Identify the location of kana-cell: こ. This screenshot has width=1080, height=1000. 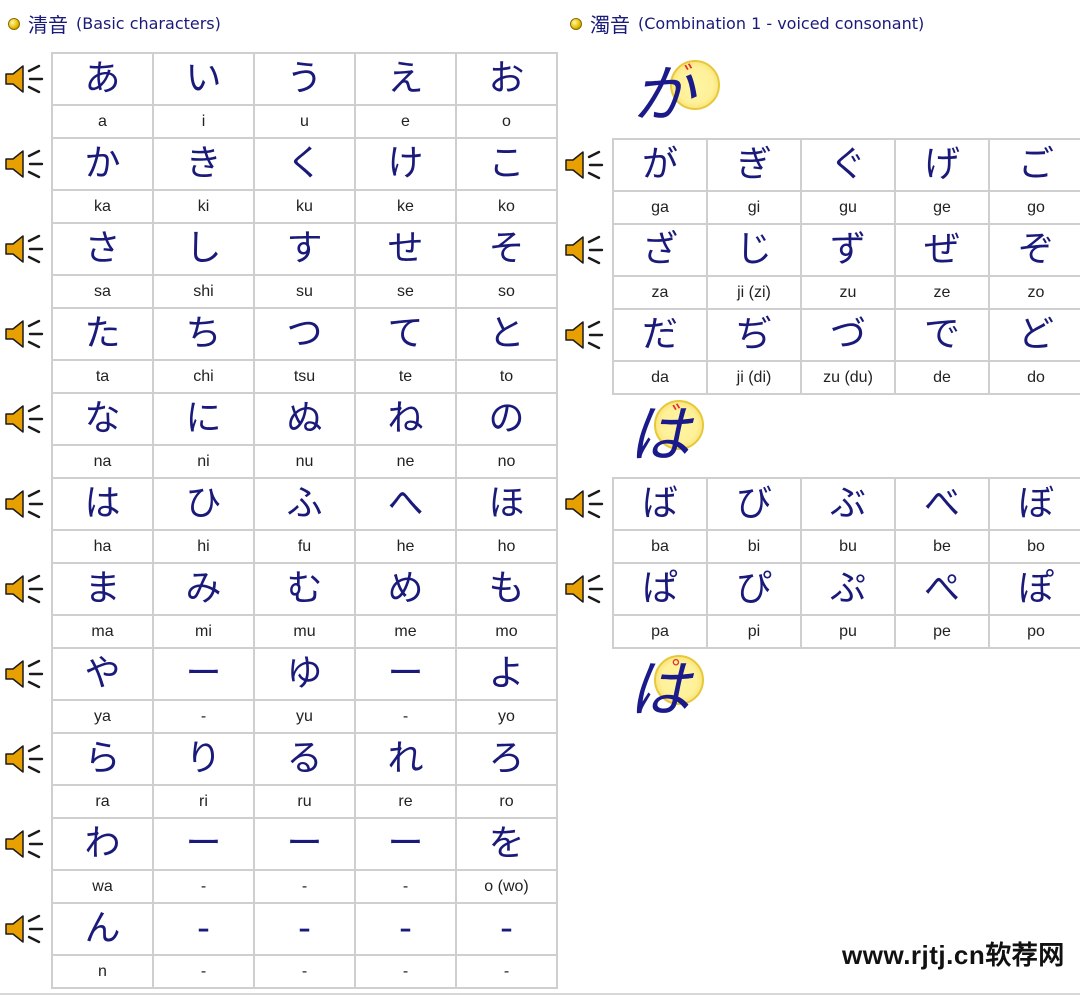
(506, 164).